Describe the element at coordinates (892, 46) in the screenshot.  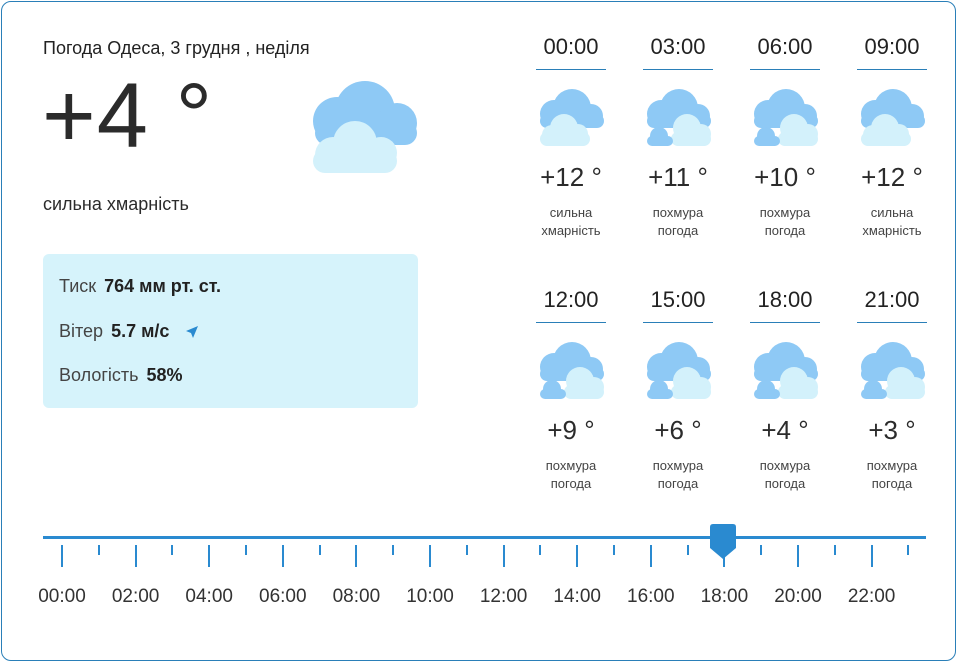
I see `hourly-time: 09:00` at that location.